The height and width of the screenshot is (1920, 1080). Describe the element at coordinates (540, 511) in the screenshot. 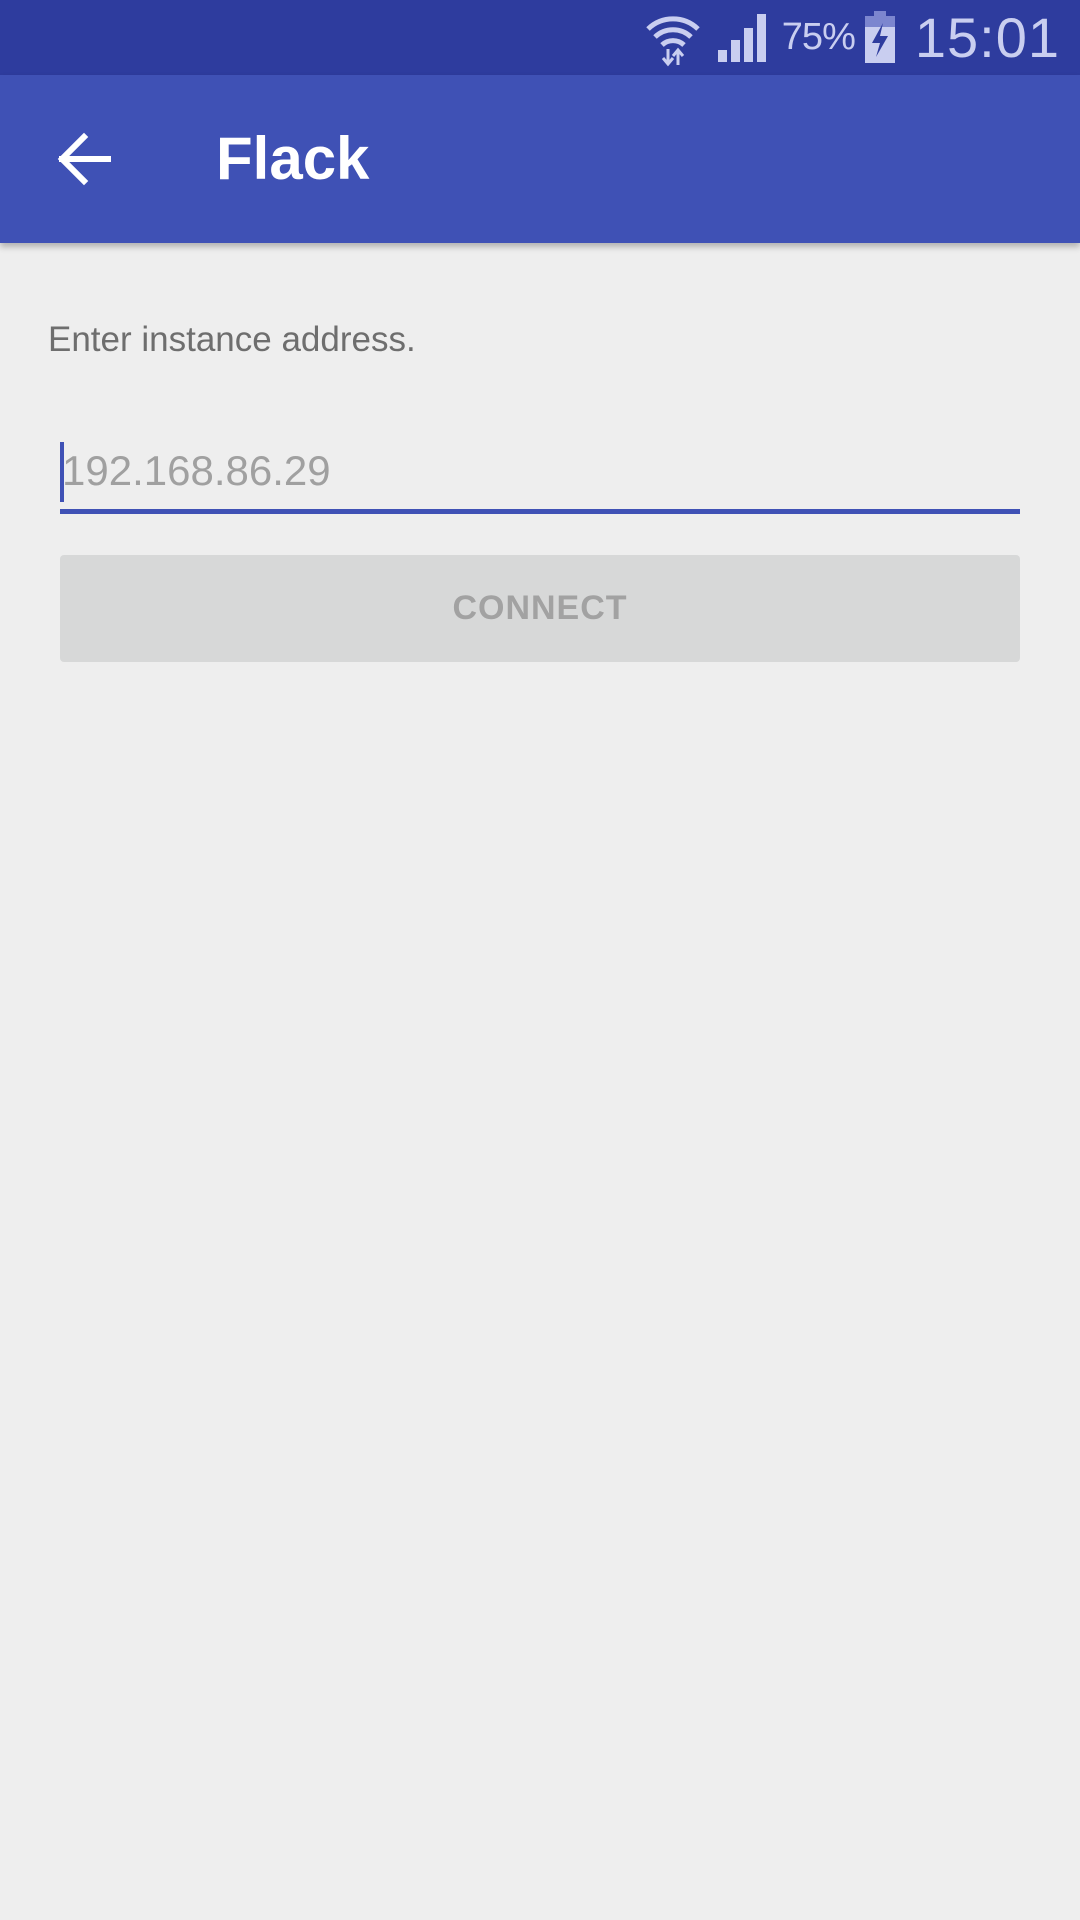

I see `input-underline` at that location.